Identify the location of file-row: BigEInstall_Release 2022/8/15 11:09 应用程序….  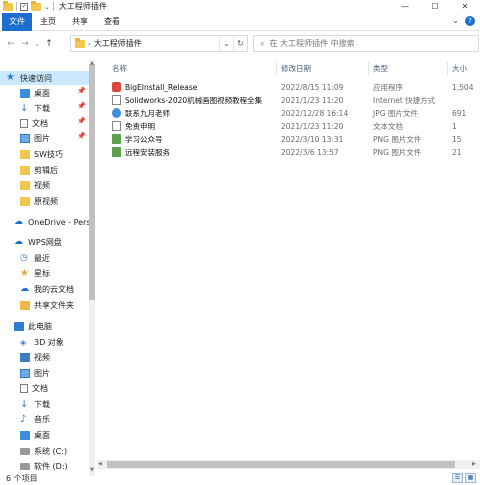
(292, 88).